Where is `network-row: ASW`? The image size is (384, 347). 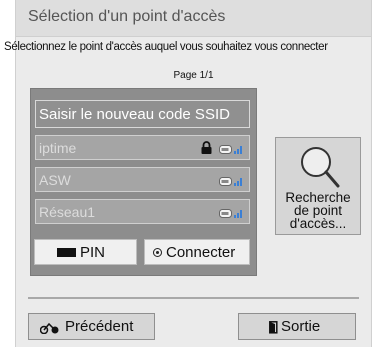 network-row: ASW is located at coordinates (142, 179).